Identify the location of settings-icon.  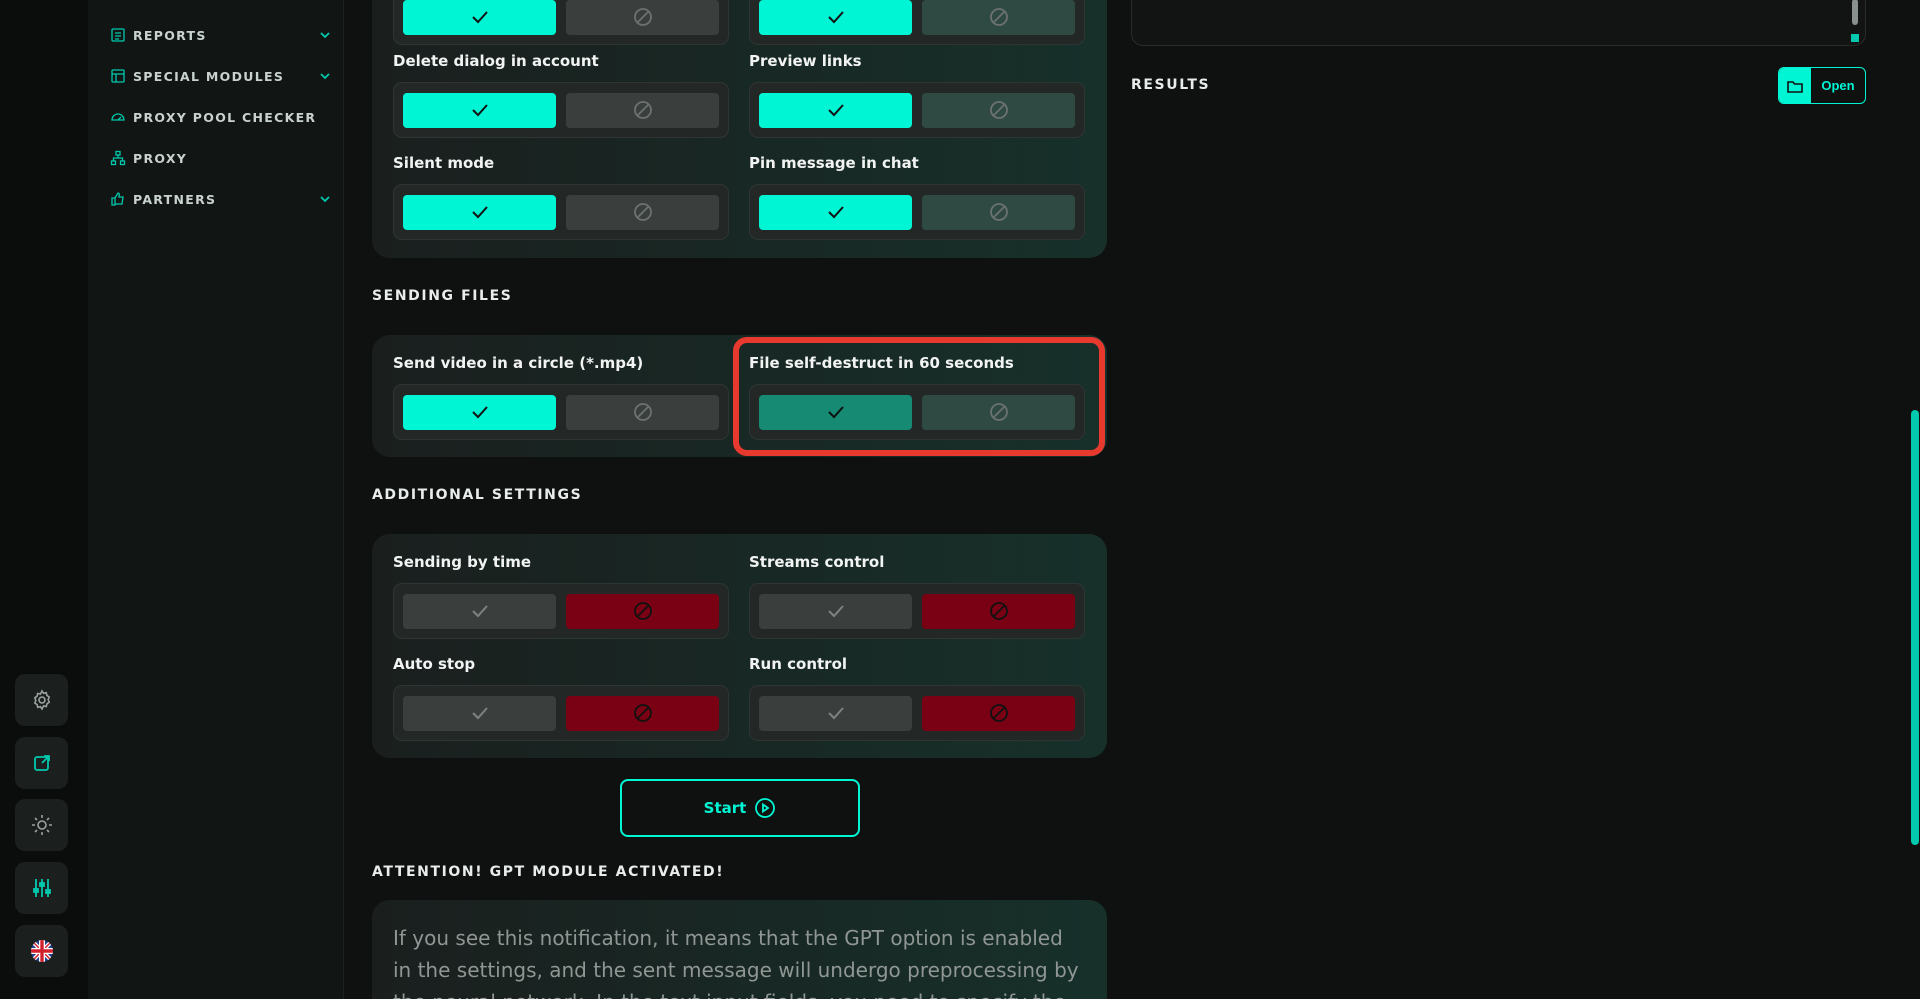
(41, 700).